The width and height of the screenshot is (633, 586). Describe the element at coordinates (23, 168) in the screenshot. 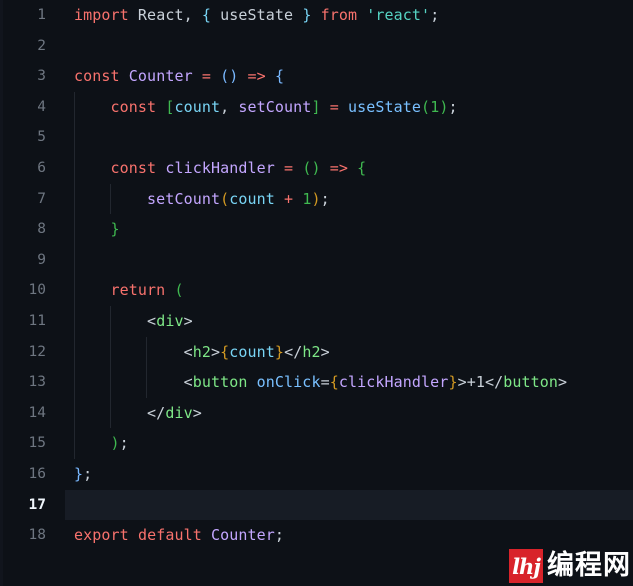

I see `line-number: 6` at that location.